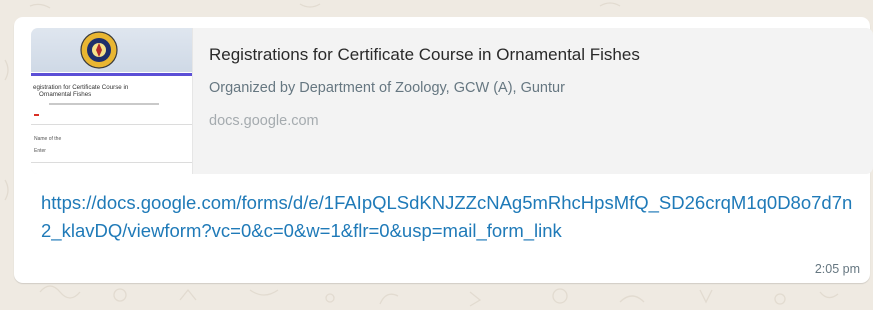  Describe the element at coordinates (264, 121) in the screenshot. I see `preview-domain: docs.google.com` at that location.